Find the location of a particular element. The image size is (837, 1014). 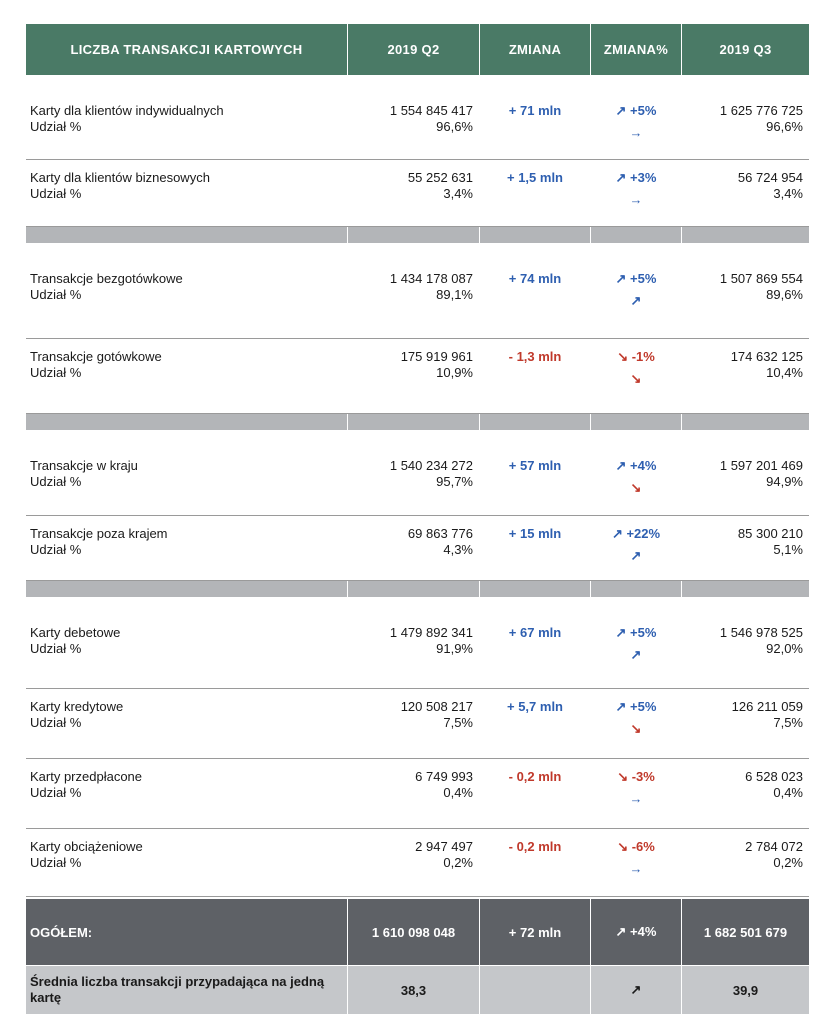

average-trend-icon: ↗ is located at coordinates (636, 990).